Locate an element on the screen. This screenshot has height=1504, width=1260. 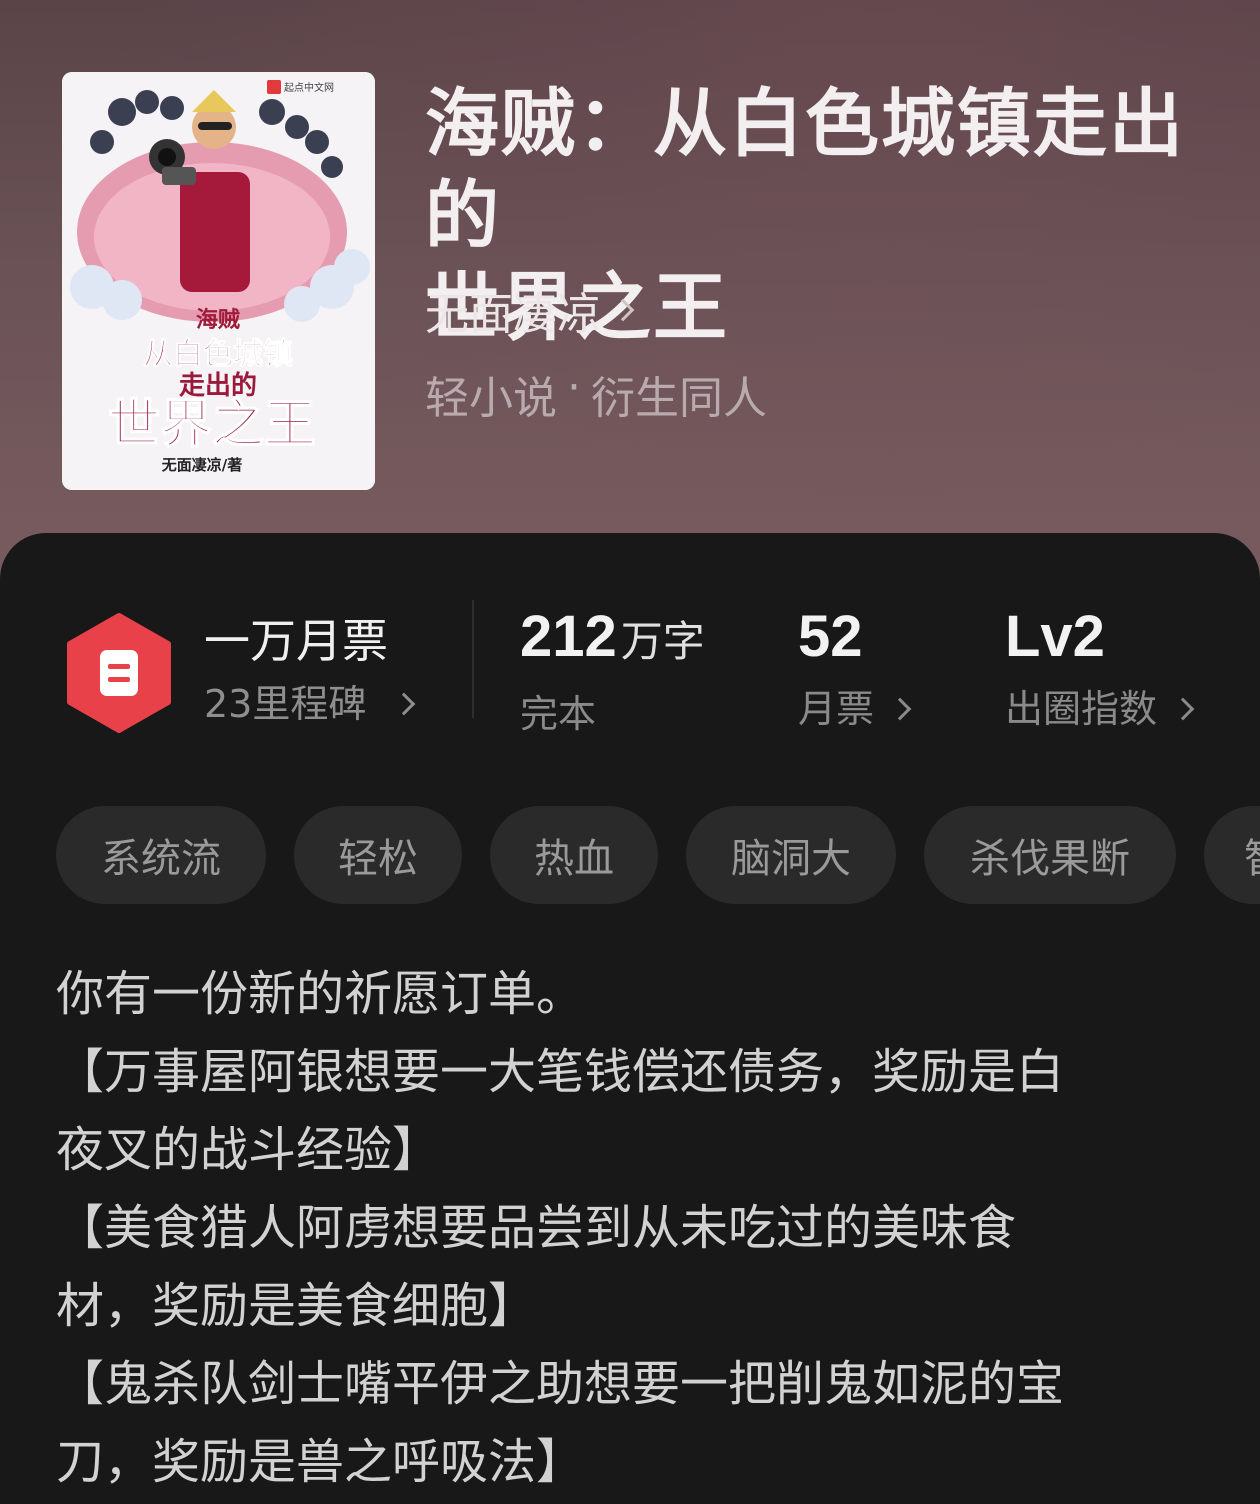
description-line: 【美食猎人阿虏想要品尝到从未吃过的美味食 is located at coordinates (536, 1228).